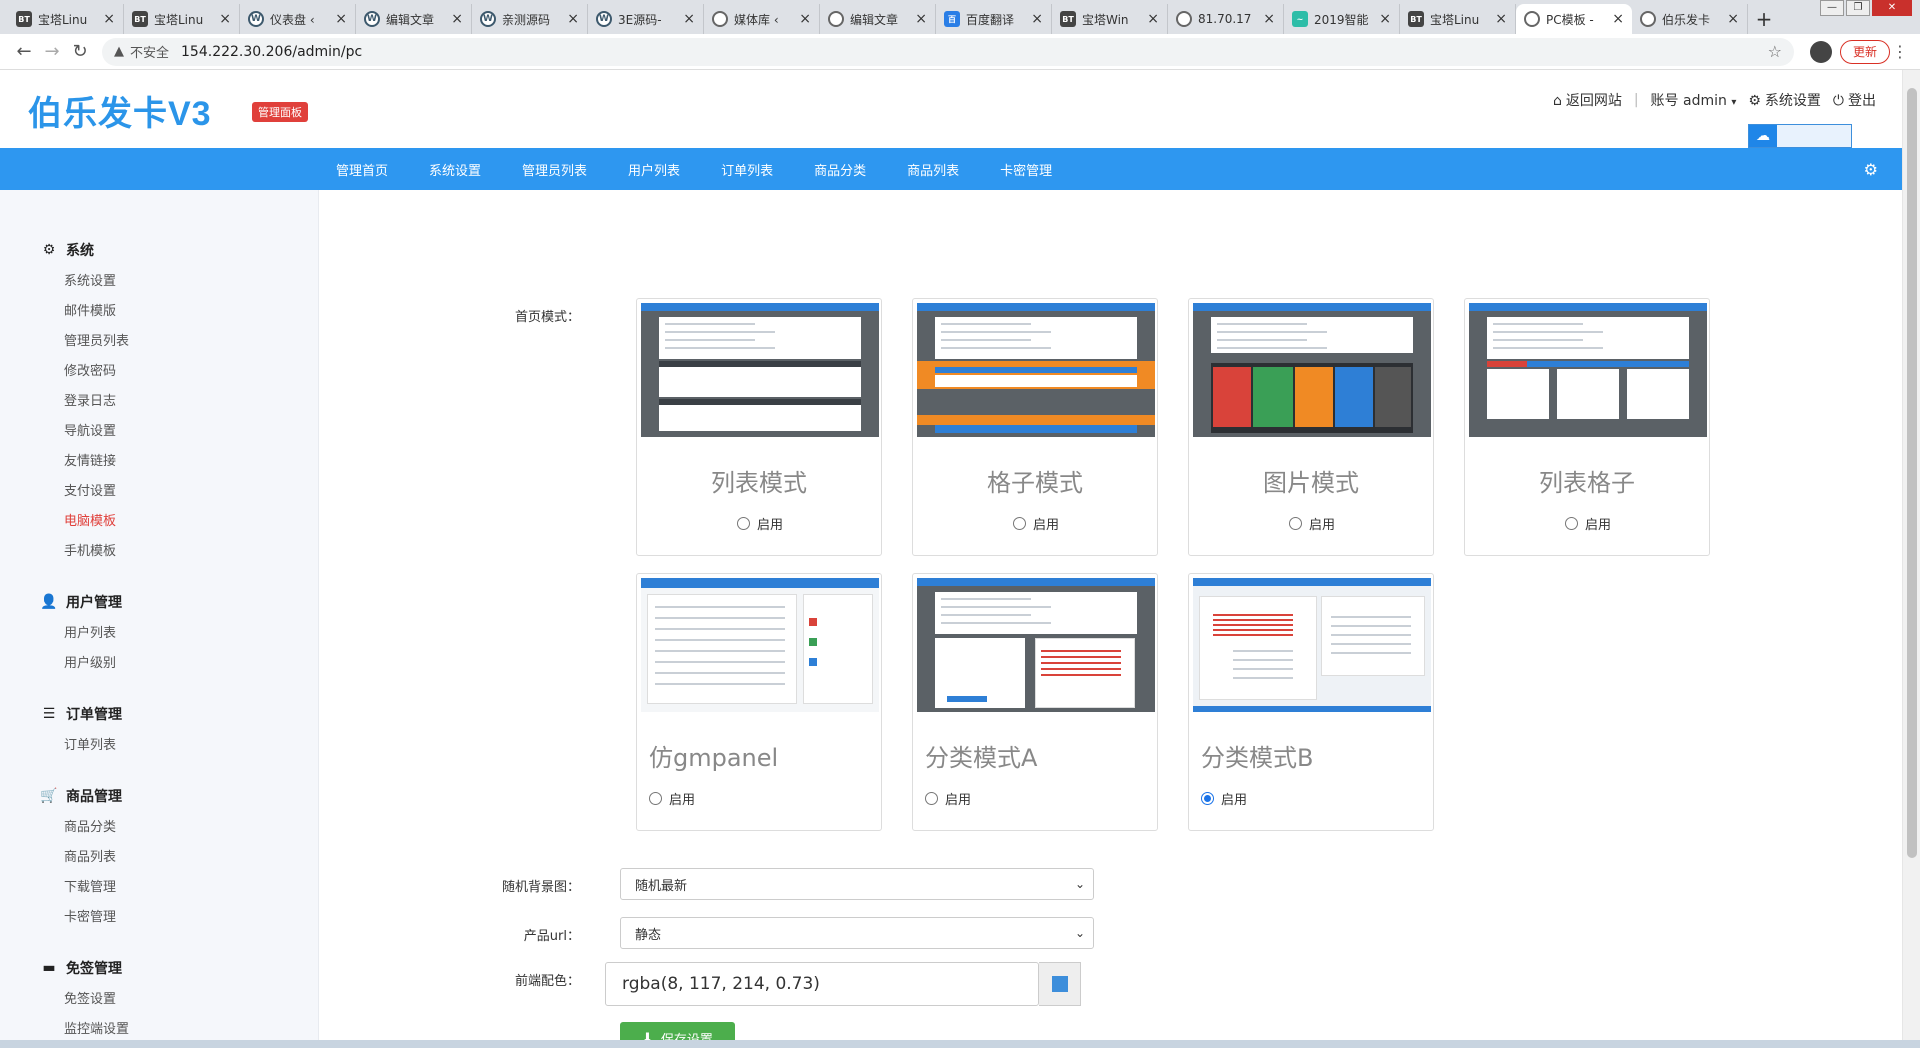 This screenshot has height=1048, width=1920. I want to click on sidebar-item: 商品列表, so click(90, 855).